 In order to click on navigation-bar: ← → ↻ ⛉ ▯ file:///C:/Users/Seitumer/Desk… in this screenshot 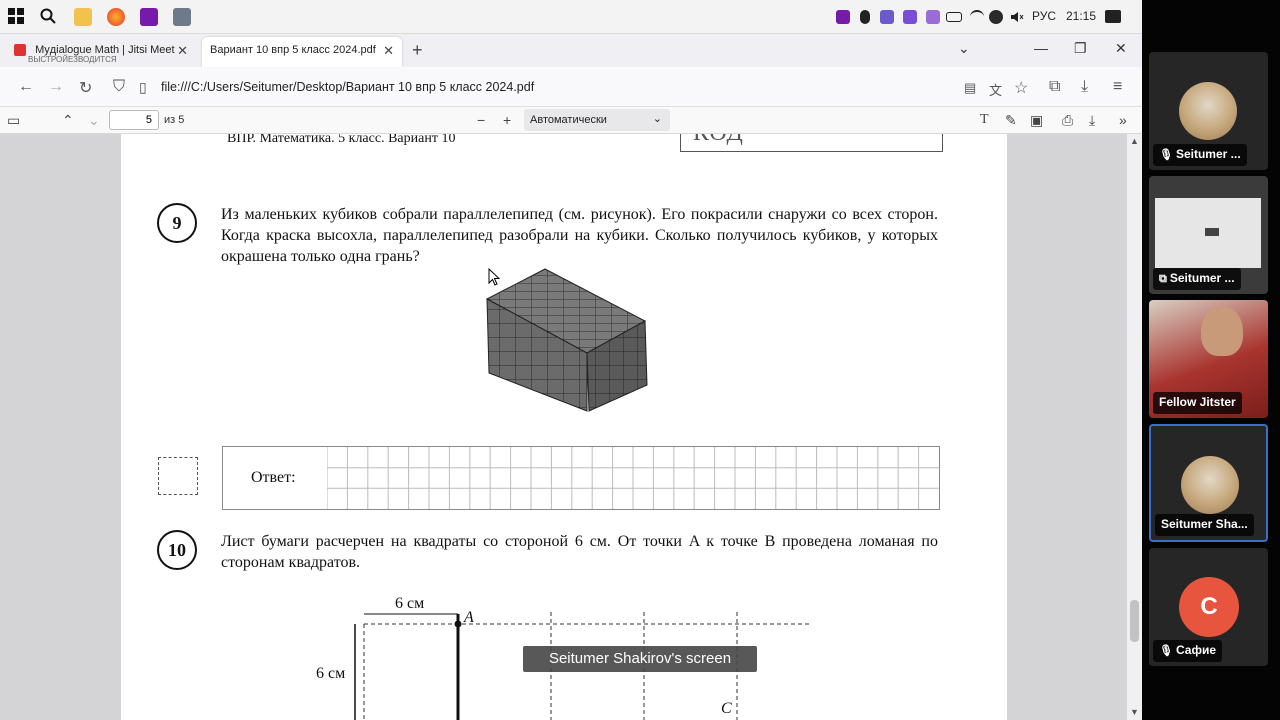, I will do `click(571, 87)`.